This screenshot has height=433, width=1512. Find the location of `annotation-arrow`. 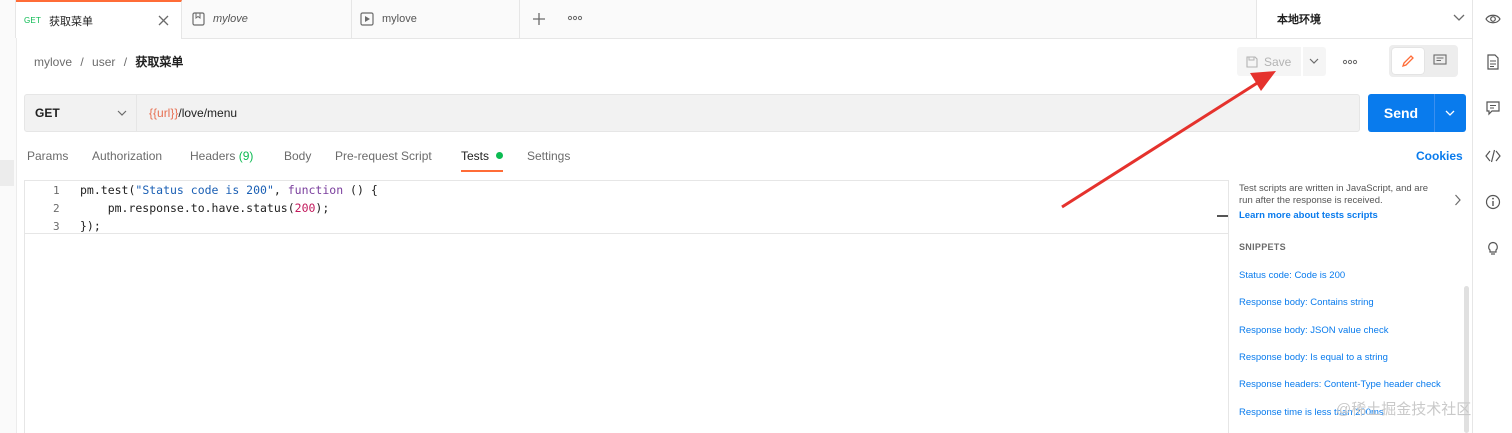

annotation-arrow is located at coordinates (1168, 140).